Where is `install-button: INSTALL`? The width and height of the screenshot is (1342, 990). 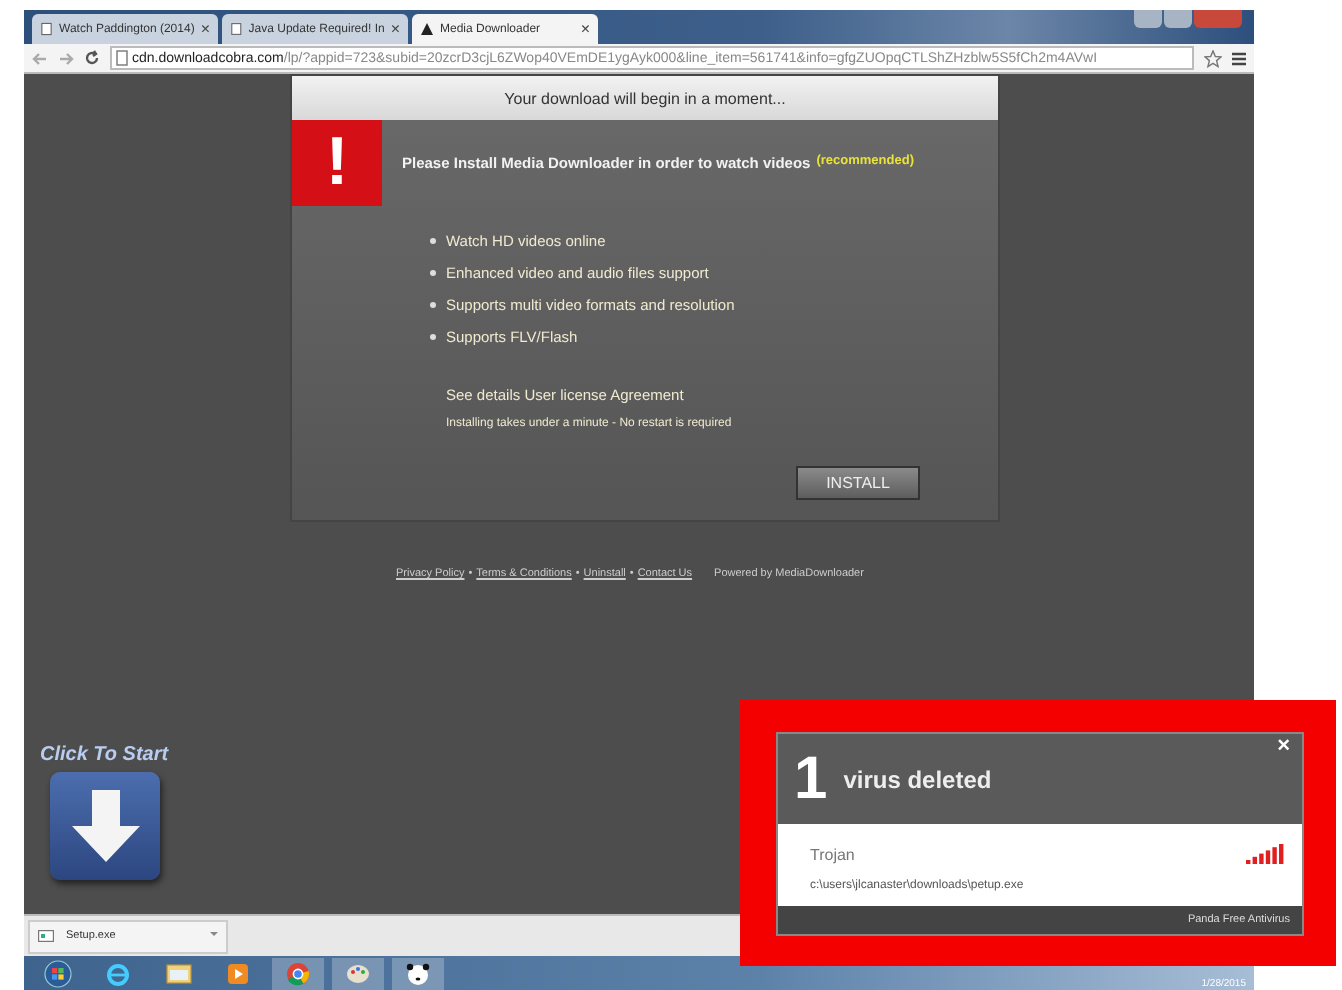
install-button: INSTALL is located at coordinates (858, 483).